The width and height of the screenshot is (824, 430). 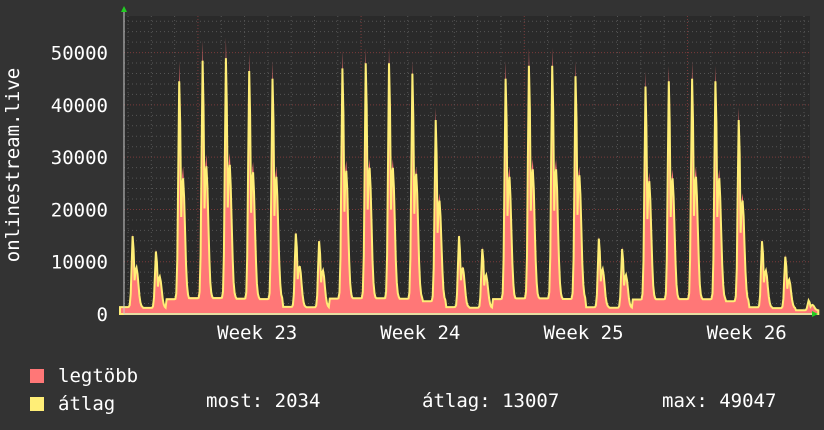 What do you see at coordinates (79, 54) in the screenshot?
I see `y-tick-label: 50000` at bounding box center [79, 54].